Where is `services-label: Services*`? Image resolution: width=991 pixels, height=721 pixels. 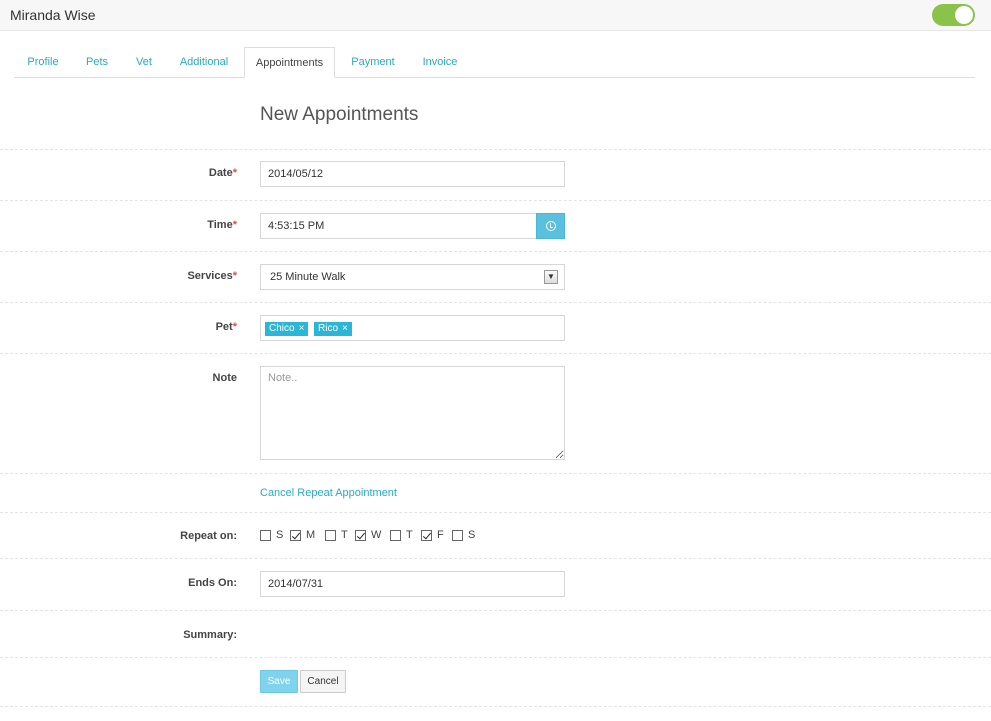
services-label: Services* is located at coordinates (212, 276).